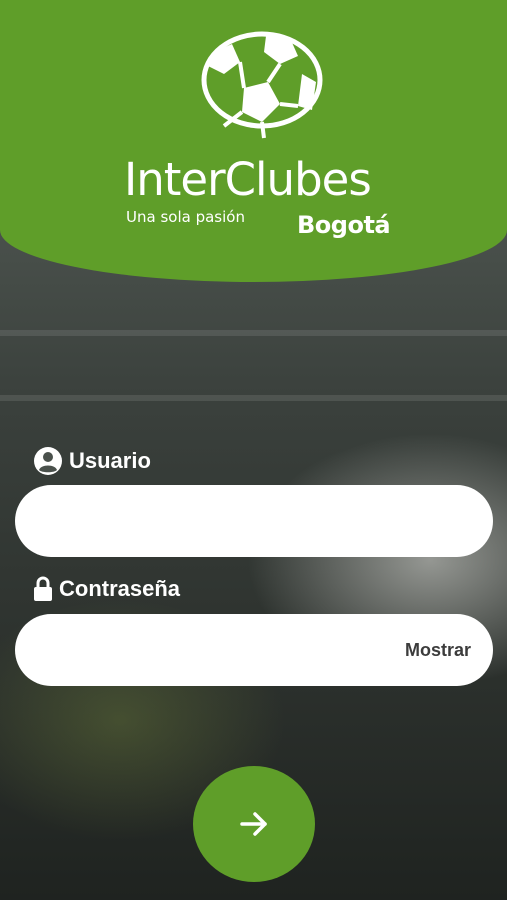  What do you see at coordinates (43, 588) in the screenshot?
I see `lock-icon` at bounding box center [43, 588].